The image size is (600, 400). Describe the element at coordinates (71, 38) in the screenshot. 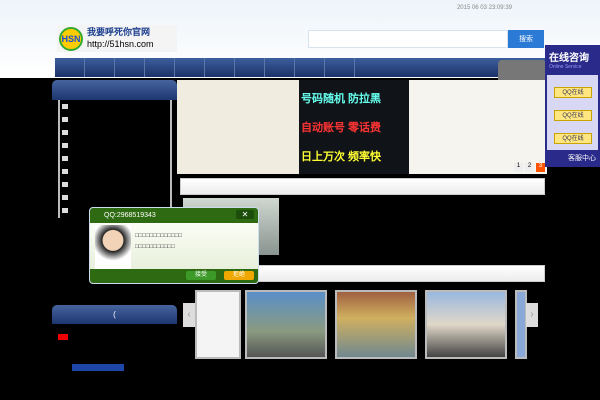

I see `logo-badge: HSN` at that location.